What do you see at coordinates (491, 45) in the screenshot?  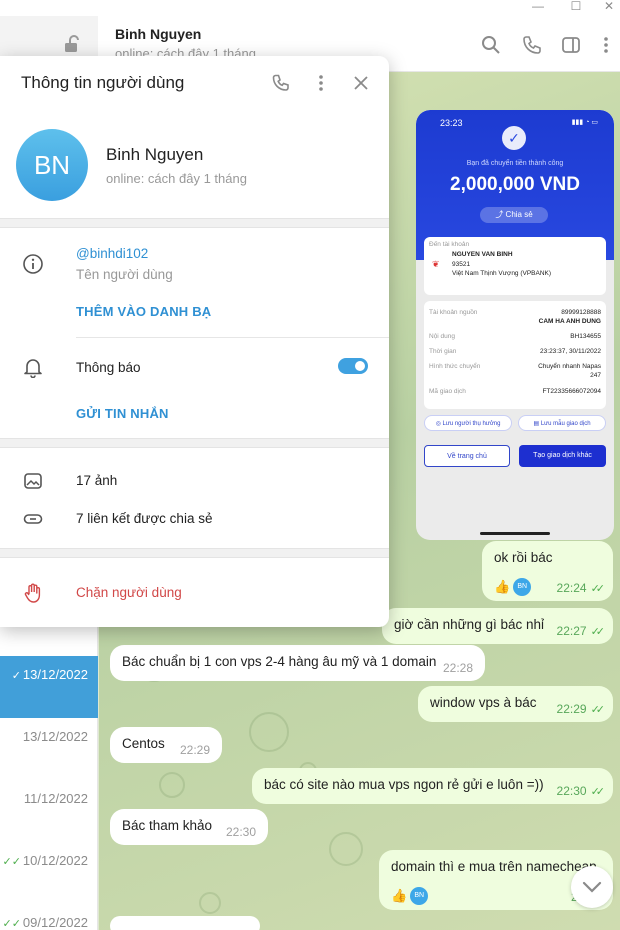 I see `search-icon` at bounding box center [491, 45].